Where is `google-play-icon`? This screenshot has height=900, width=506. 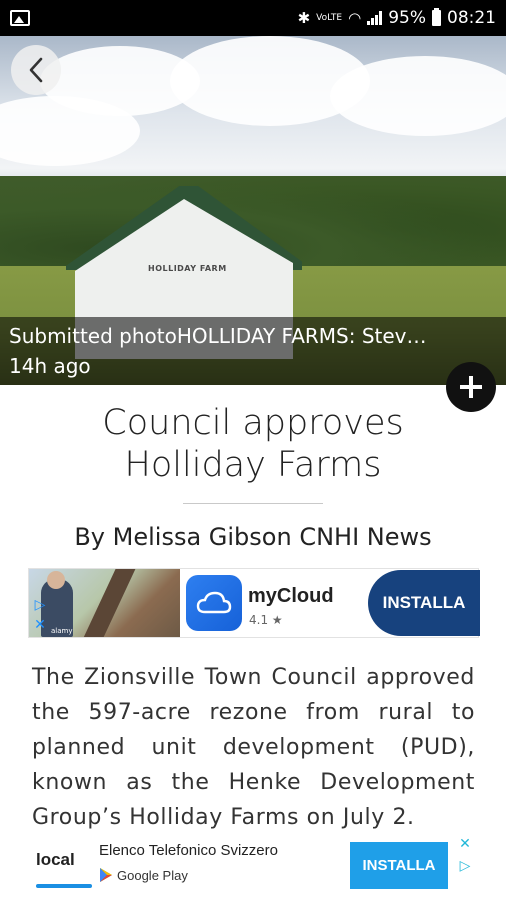
google-play-icon is located at coordinates (106, 875).